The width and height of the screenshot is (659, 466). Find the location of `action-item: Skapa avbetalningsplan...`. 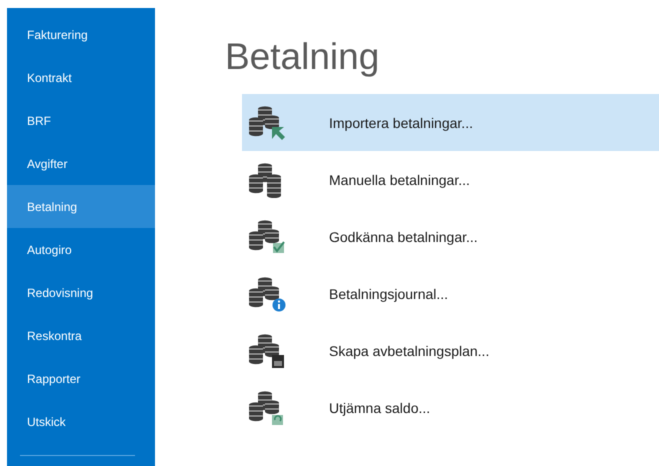

action-item: Skapa avbetalningsplan... is located at coordinates (450, 350).